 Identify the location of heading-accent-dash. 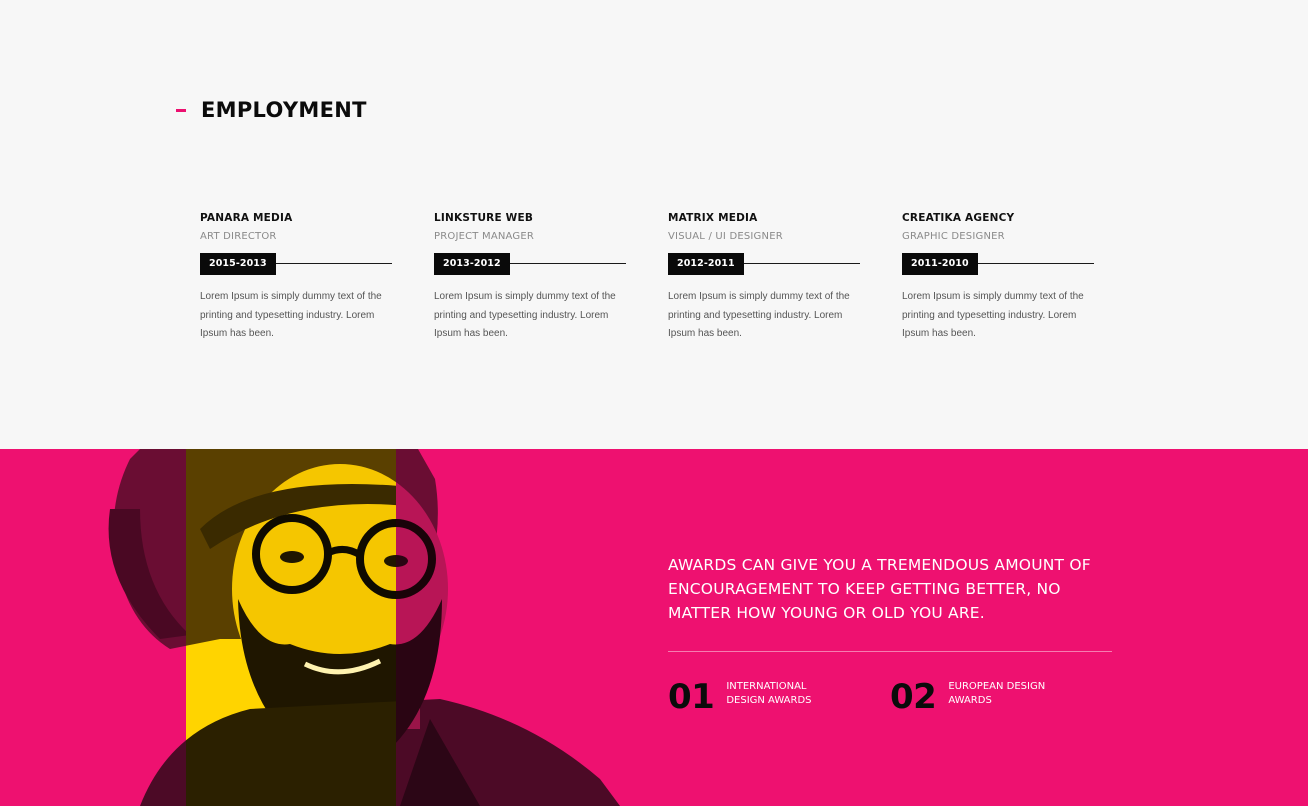
(181, 110).